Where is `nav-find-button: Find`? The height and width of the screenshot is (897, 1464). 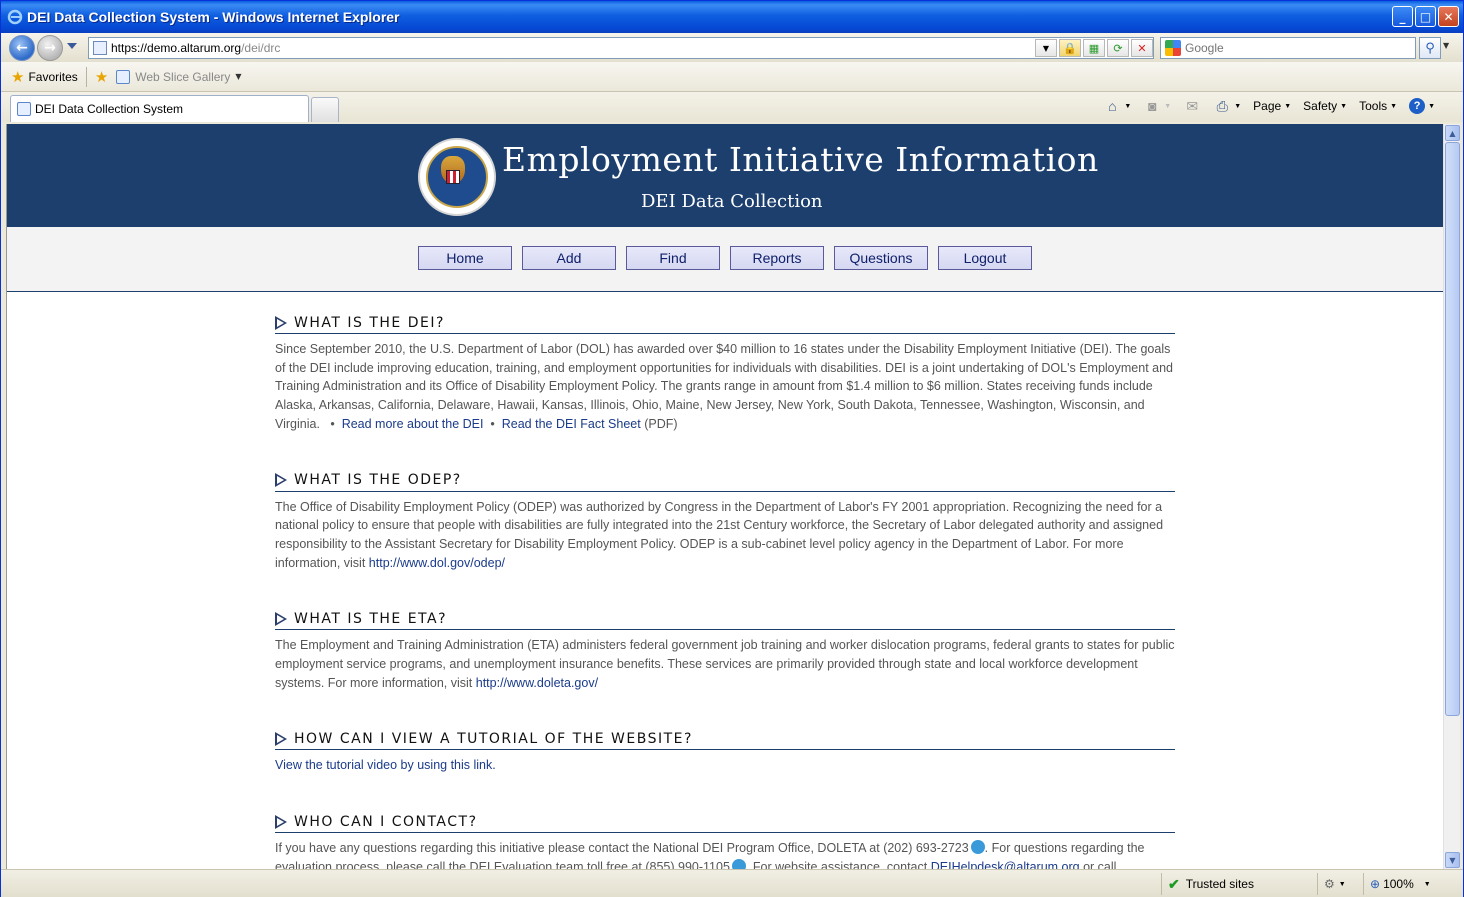
nav-find-button: Find is located at coordinates (673, 258).